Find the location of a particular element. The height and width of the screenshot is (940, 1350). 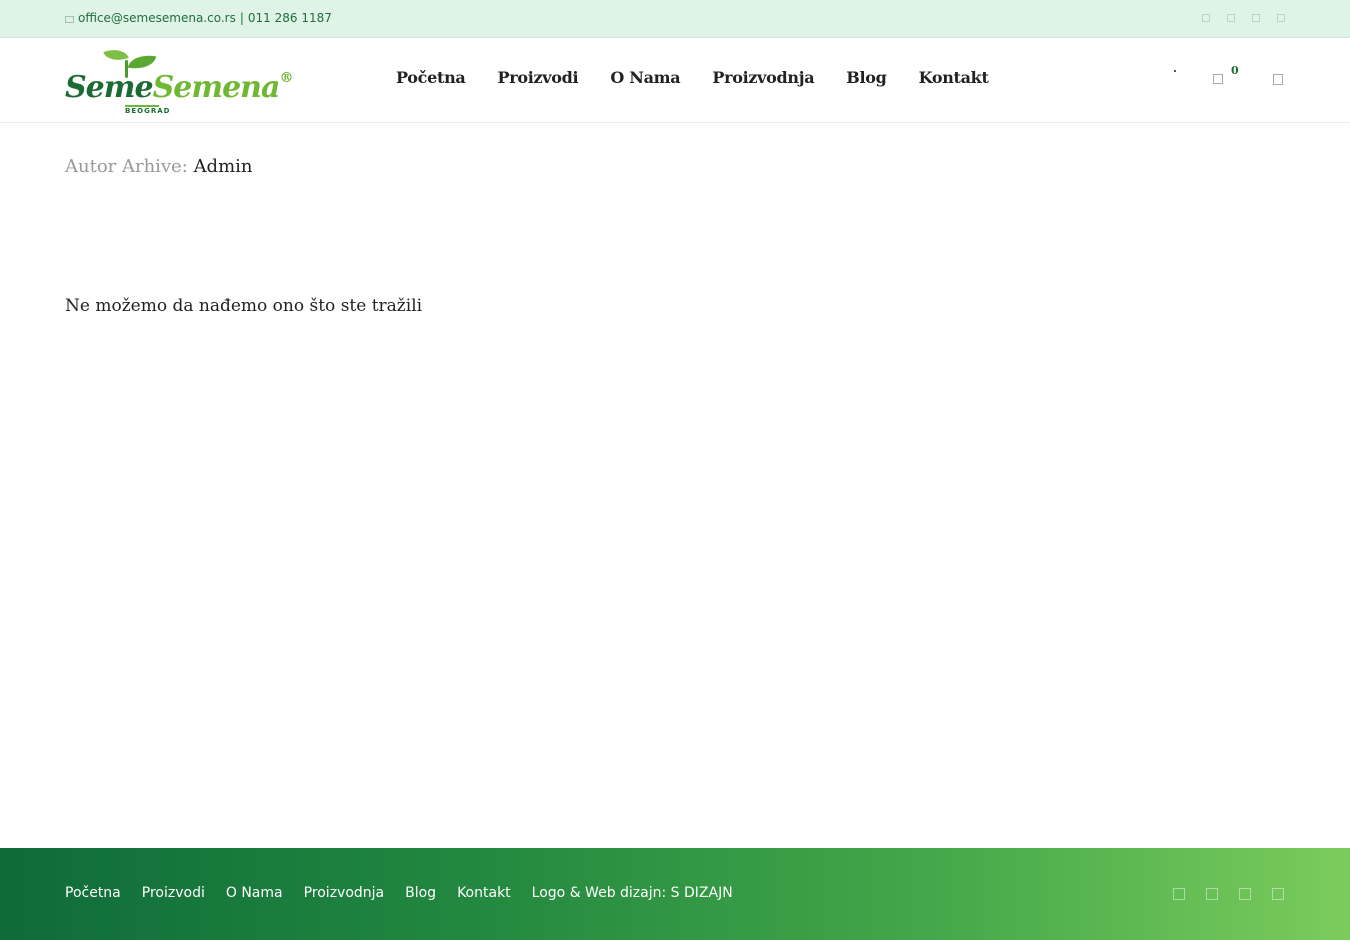

footer-credit: Logo & Web dizajn: S DIZAJN is located at coordinates (632, 893).